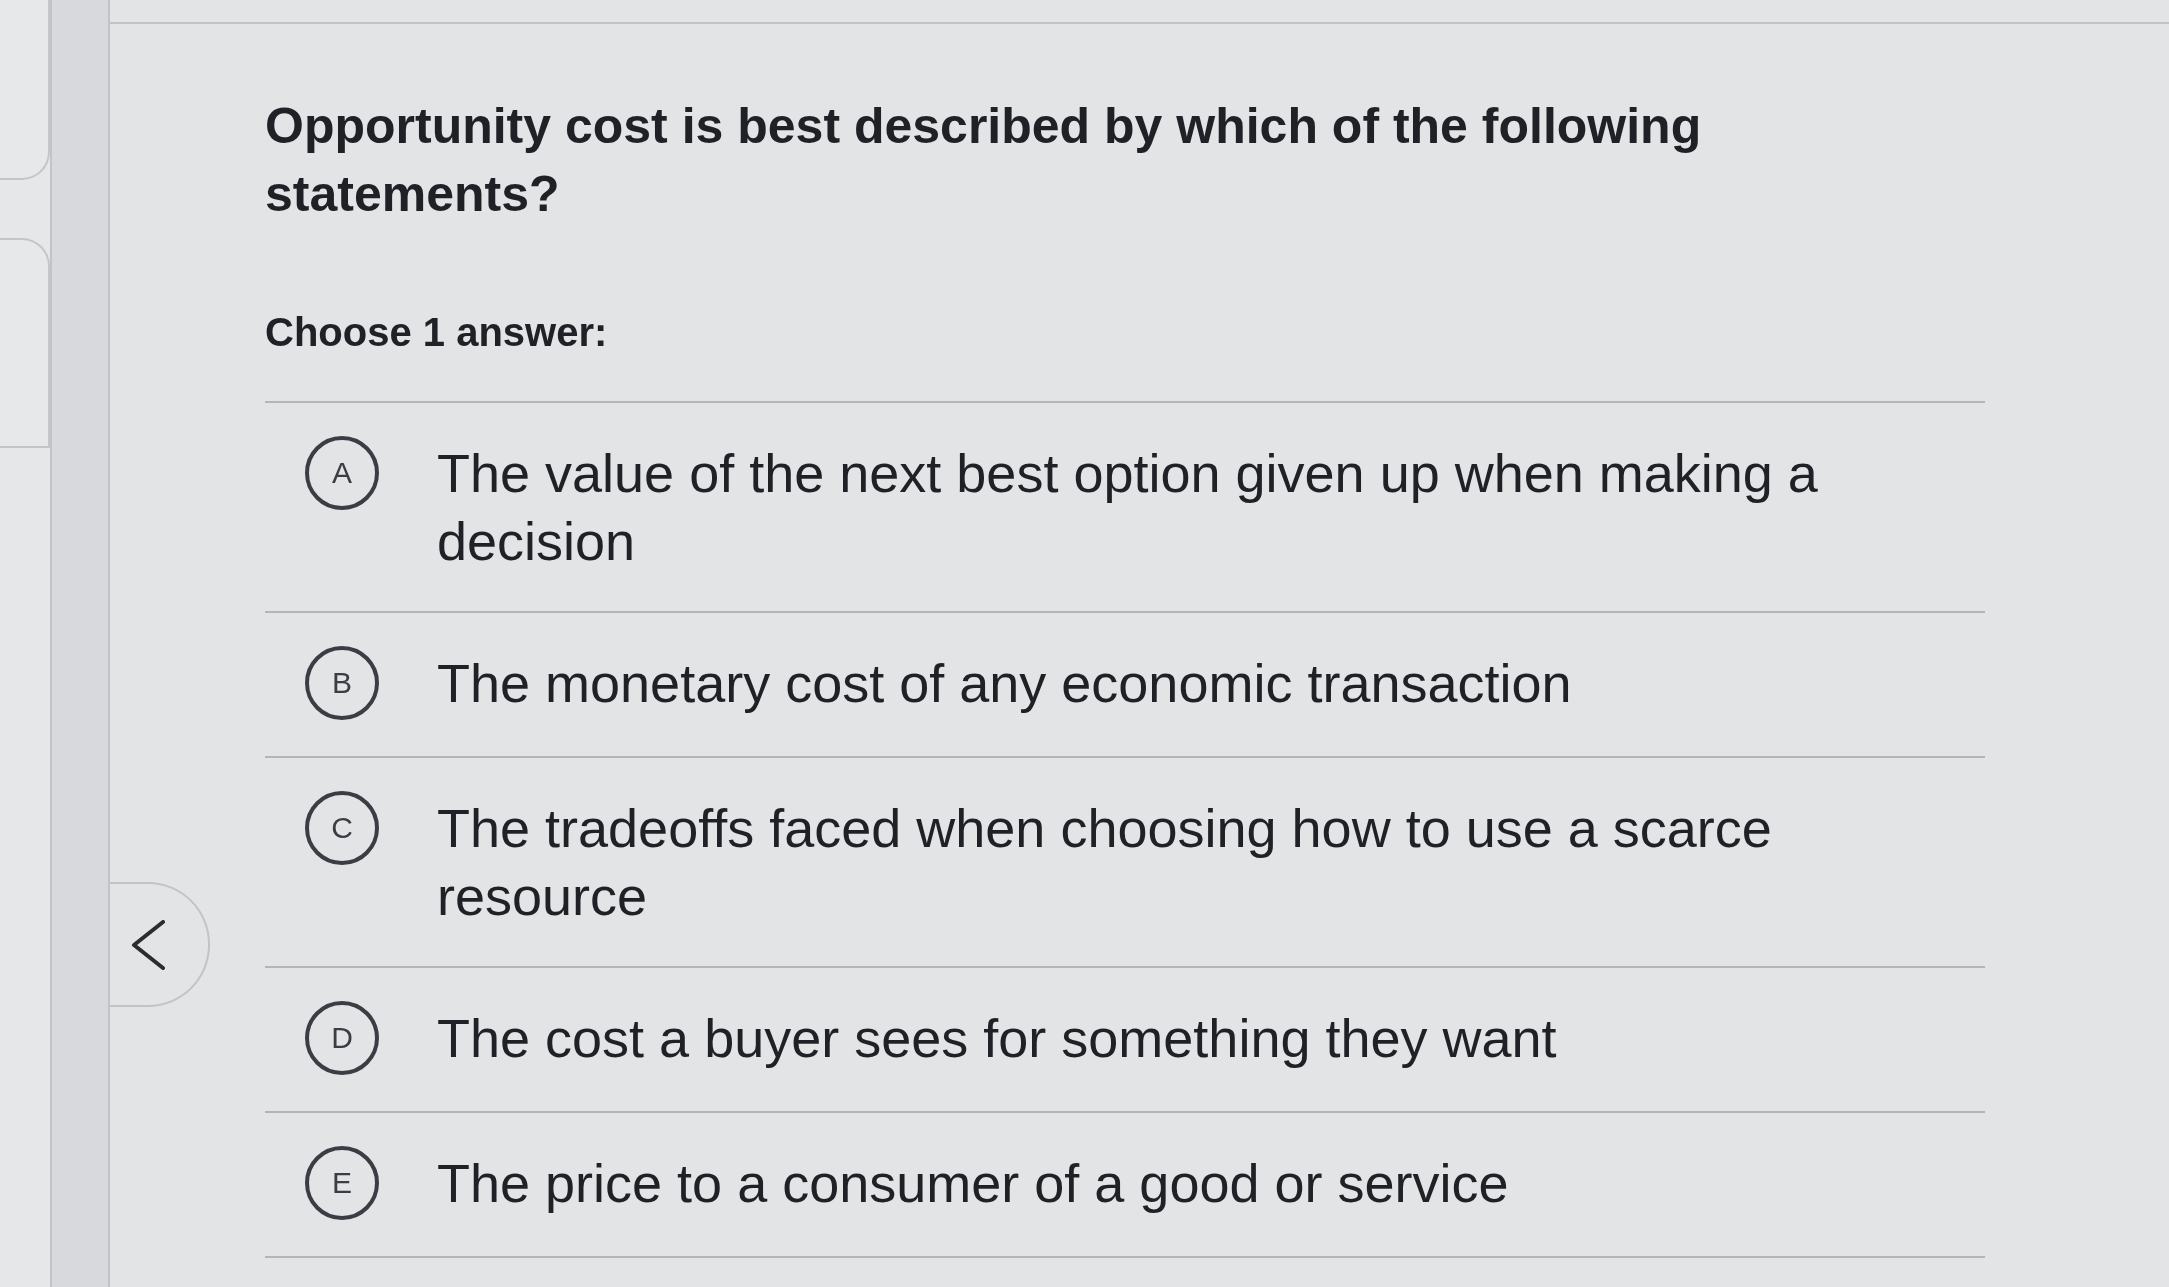  I want to click on choice-text: The price to a consumer of a good or service, so click(973, 1183).